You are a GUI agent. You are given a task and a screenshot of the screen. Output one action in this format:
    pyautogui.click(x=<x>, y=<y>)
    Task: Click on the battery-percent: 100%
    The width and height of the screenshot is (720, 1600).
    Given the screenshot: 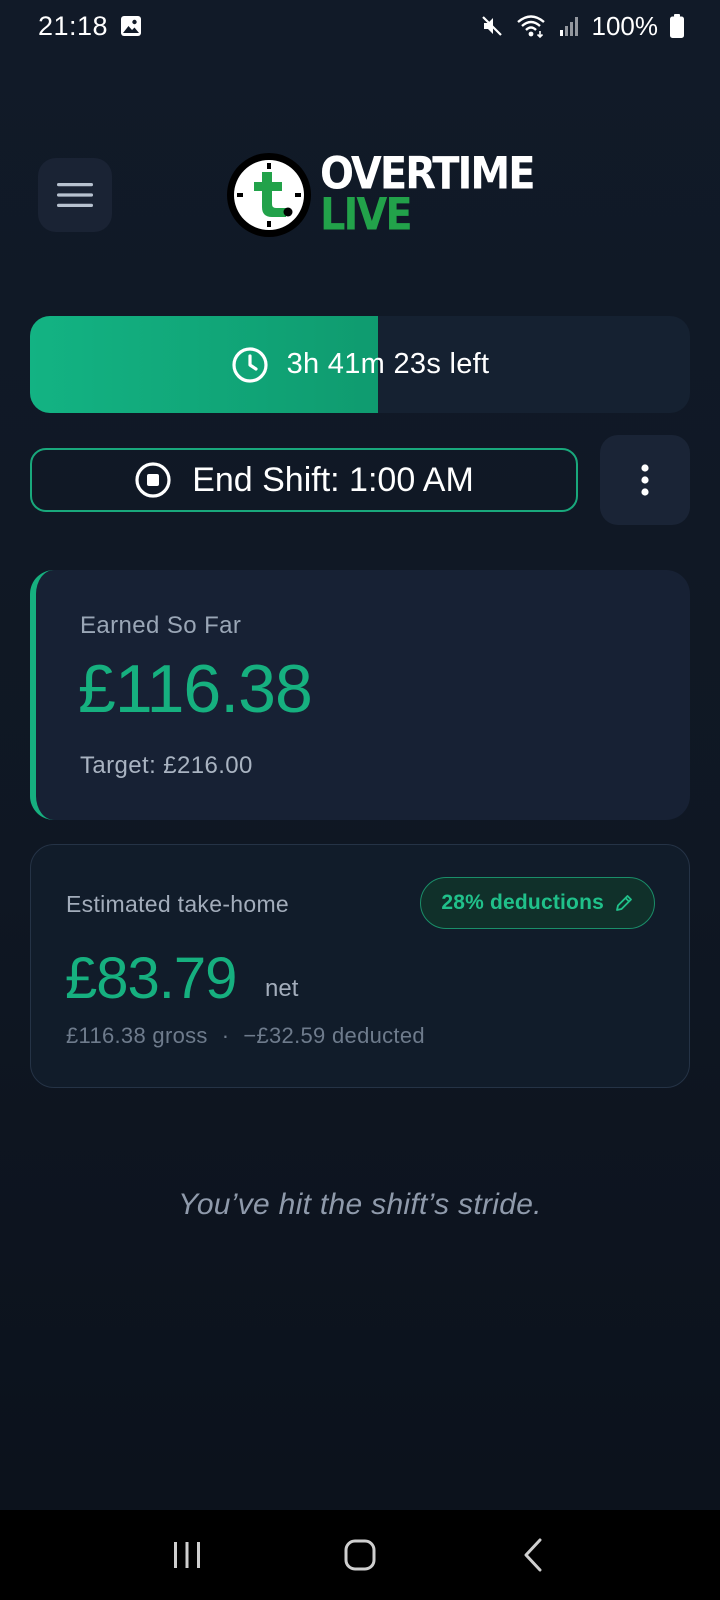 What is the action you would take?
    pyautogui.click(x=625, y=25)
    